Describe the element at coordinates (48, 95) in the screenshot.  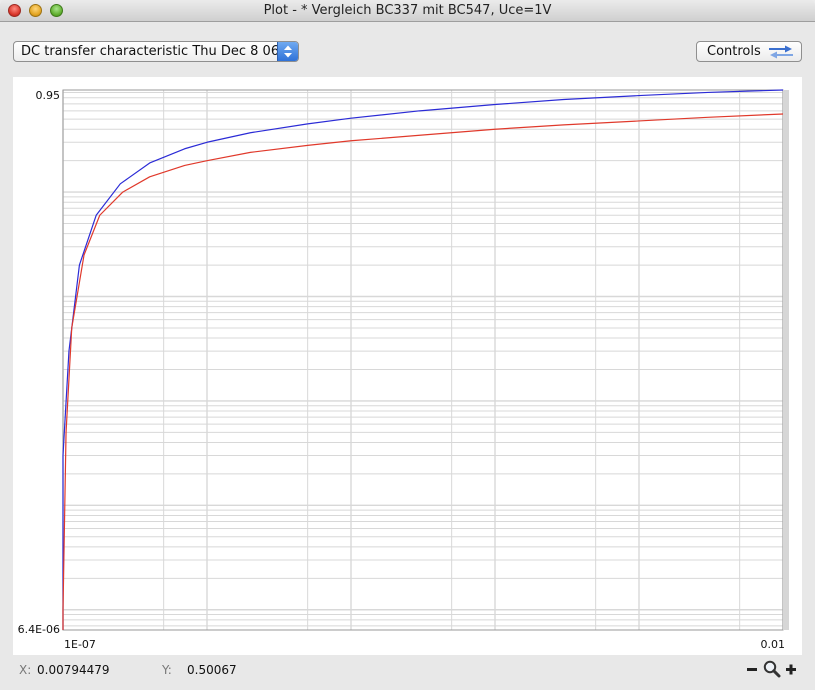
I see `y-tick-label-top: 0.95` at that location.